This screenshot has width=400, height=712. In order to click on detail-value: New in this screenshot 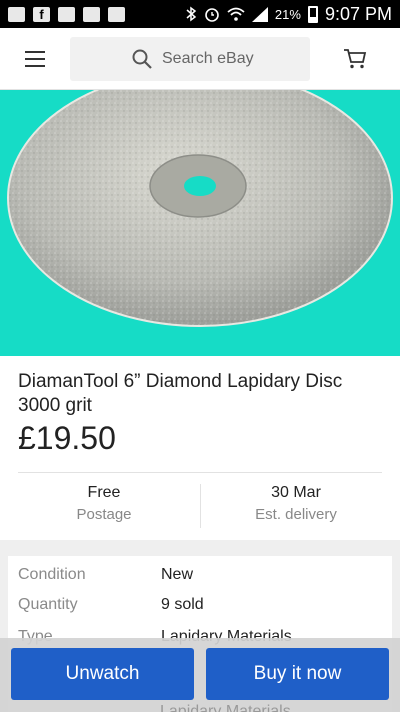, I will do `click(177, 574)`.